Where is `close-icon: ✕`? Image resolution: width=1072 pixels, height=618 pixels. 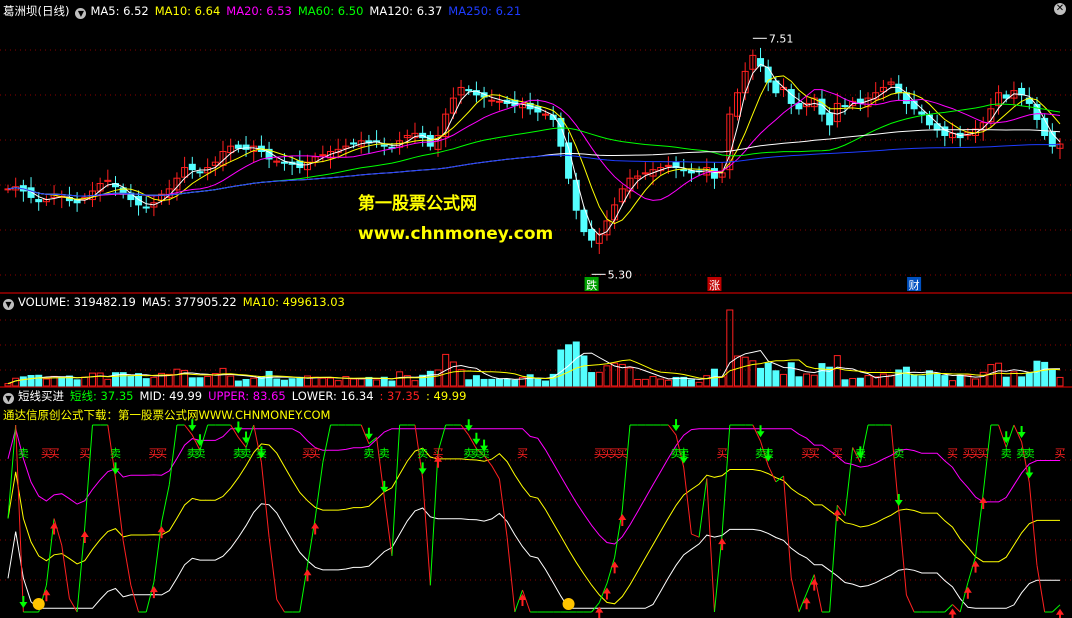 close-icon: ✕ is located at coordinates (1060, 9).